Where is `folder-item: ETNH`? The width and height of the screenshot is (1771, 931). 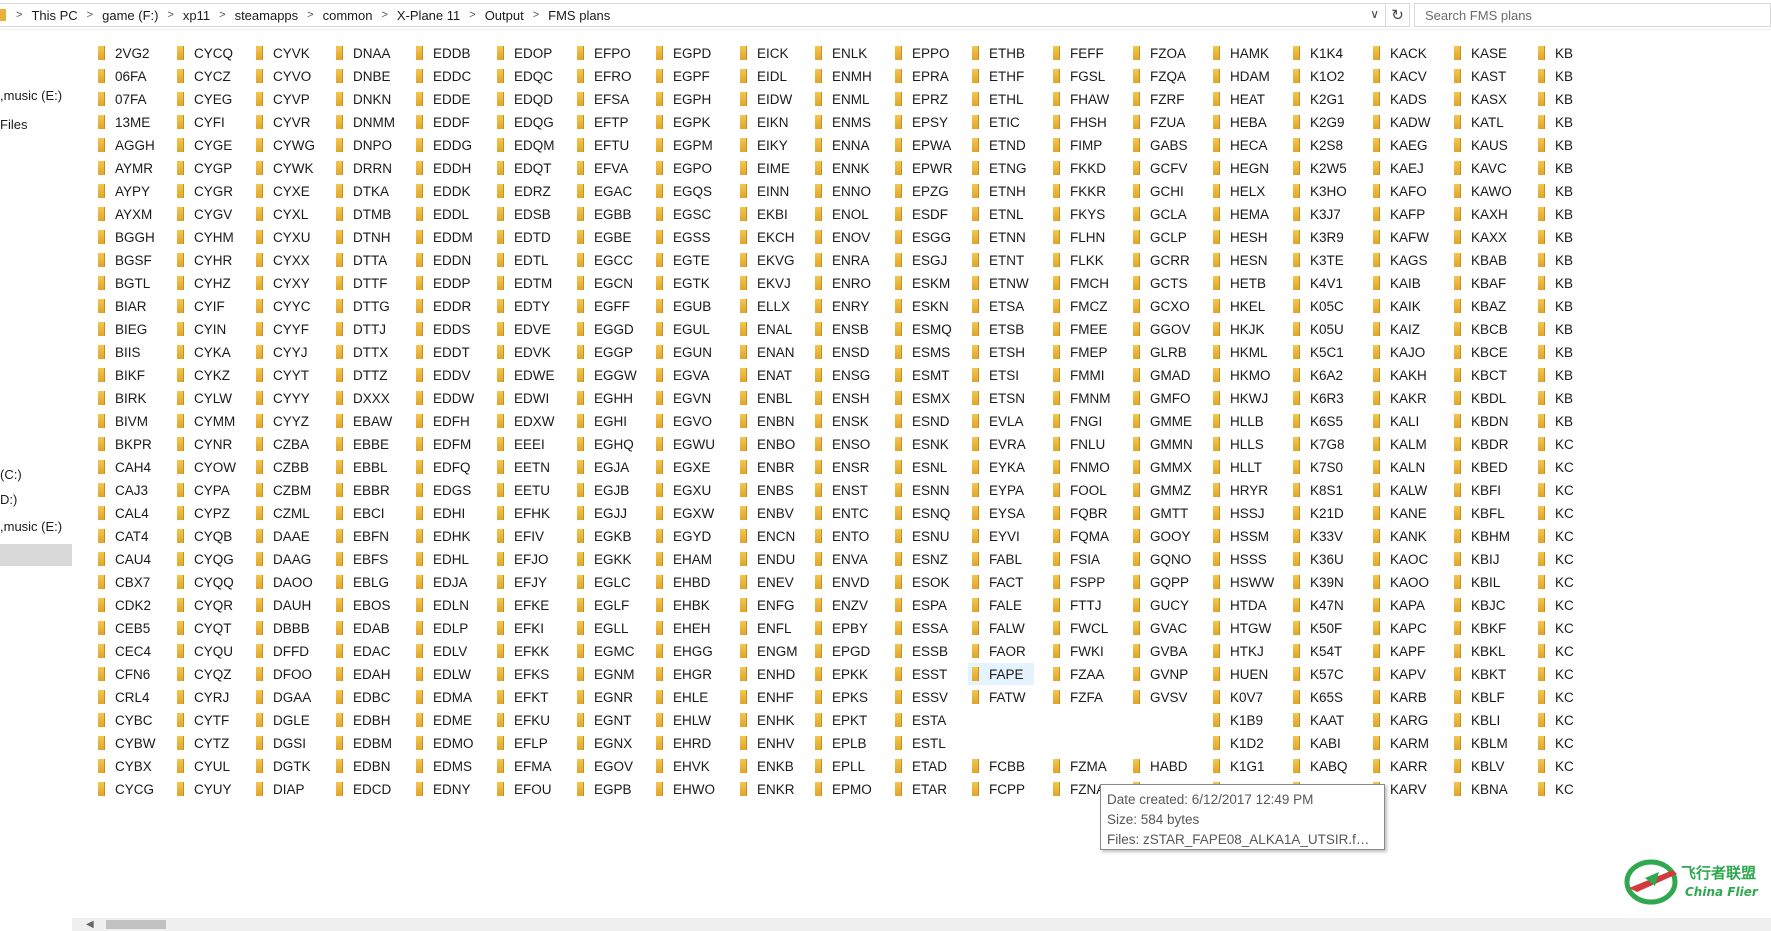 folder-item: ETNH is located at coordinates (999, 191).